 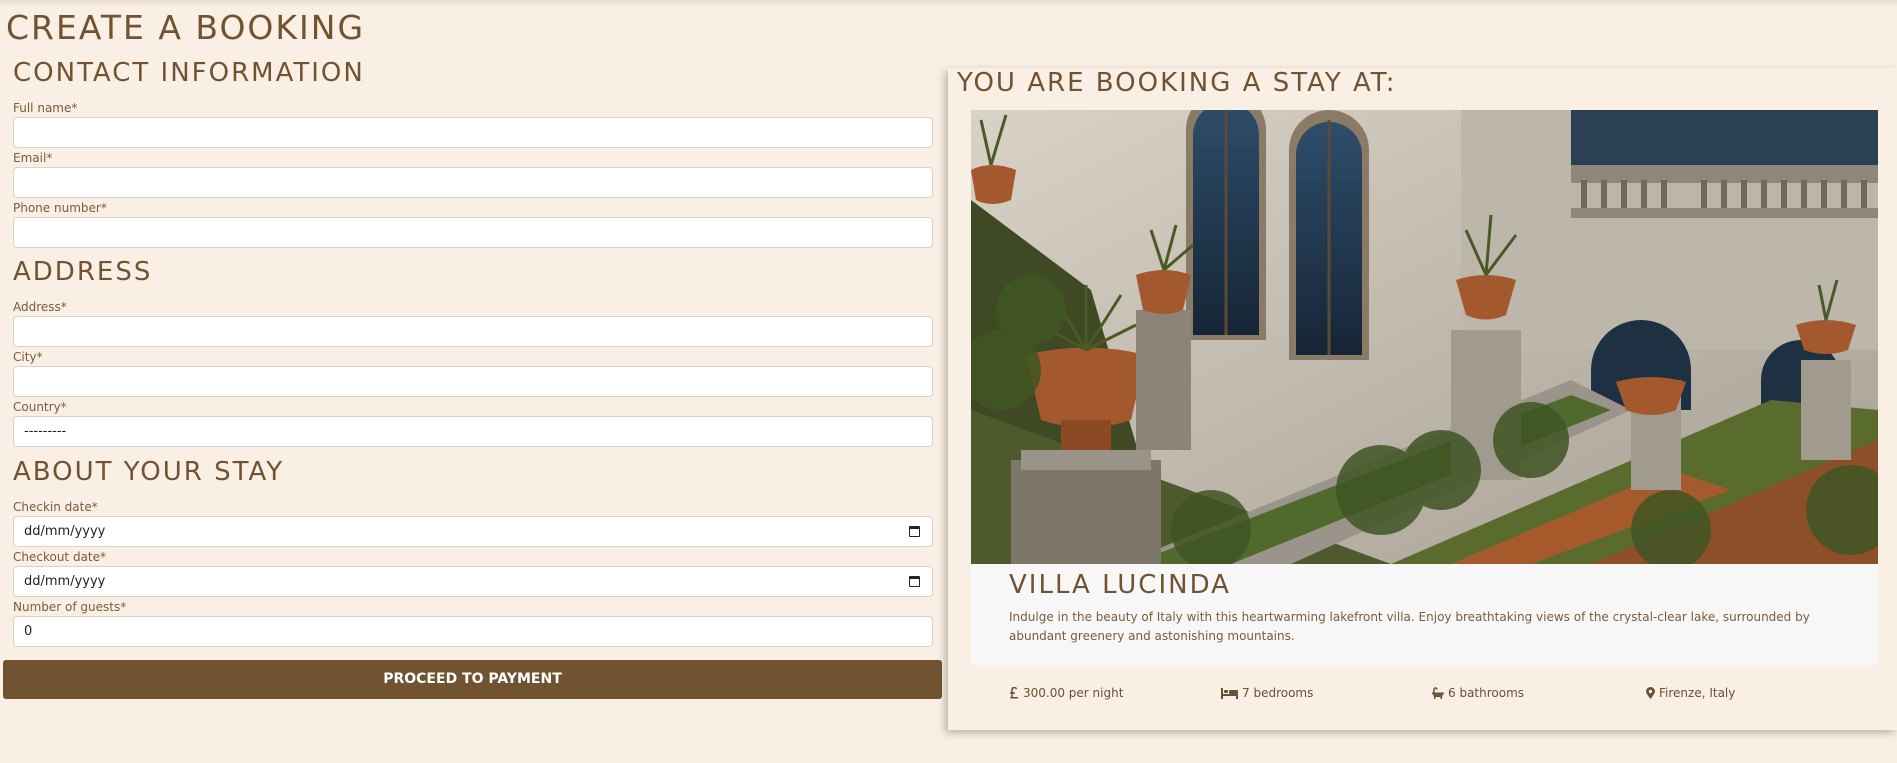 I want to click on bed-icon, so click(x=1229, y=693).